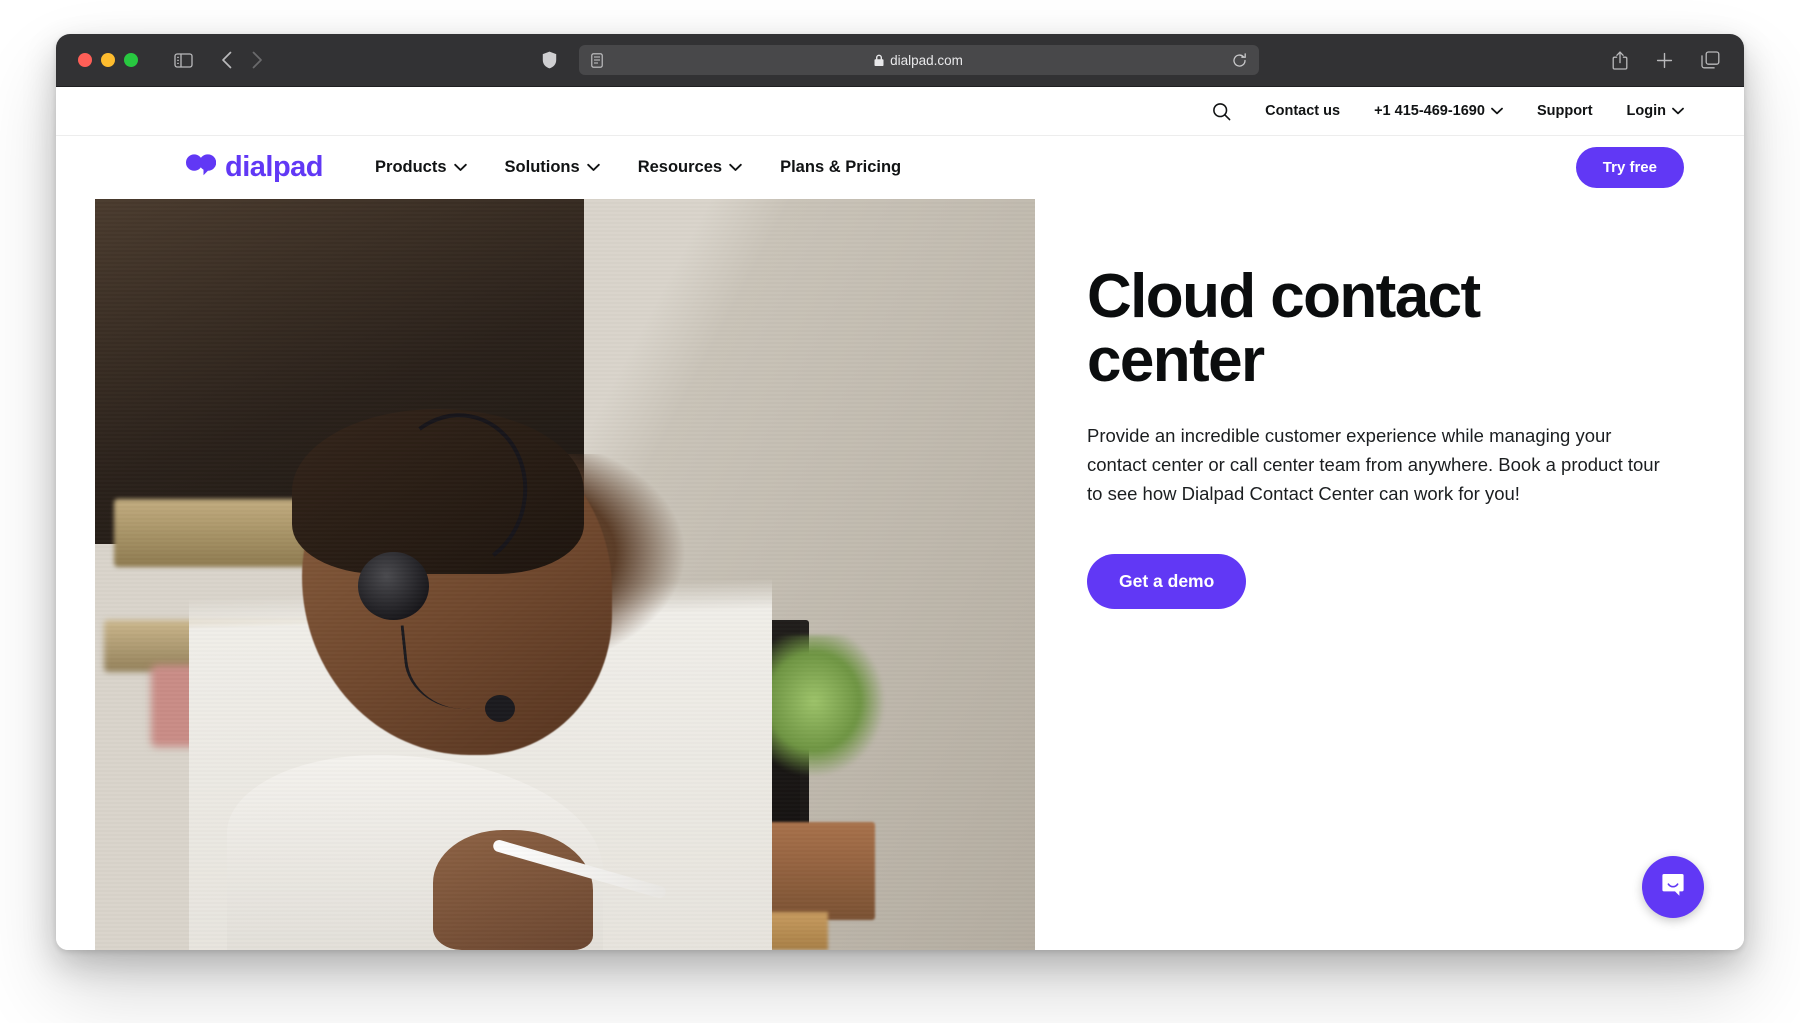 This screenshot has width=1800, height=1023. What do you see at coordinates (226, 60) in the screenshot?
I see `back-arrow-icon` at bounding box center [226, 60].